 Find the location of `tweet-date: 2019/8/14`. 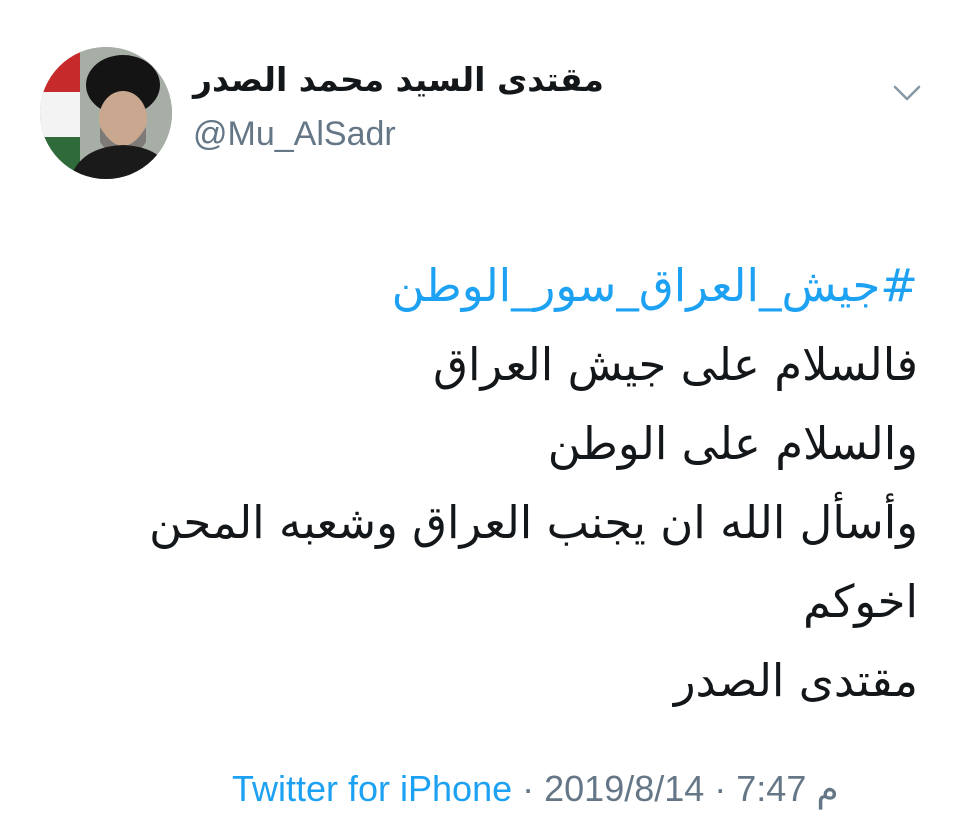

tweet-date: 2019/8/14 is located at coordinates (624, 788).